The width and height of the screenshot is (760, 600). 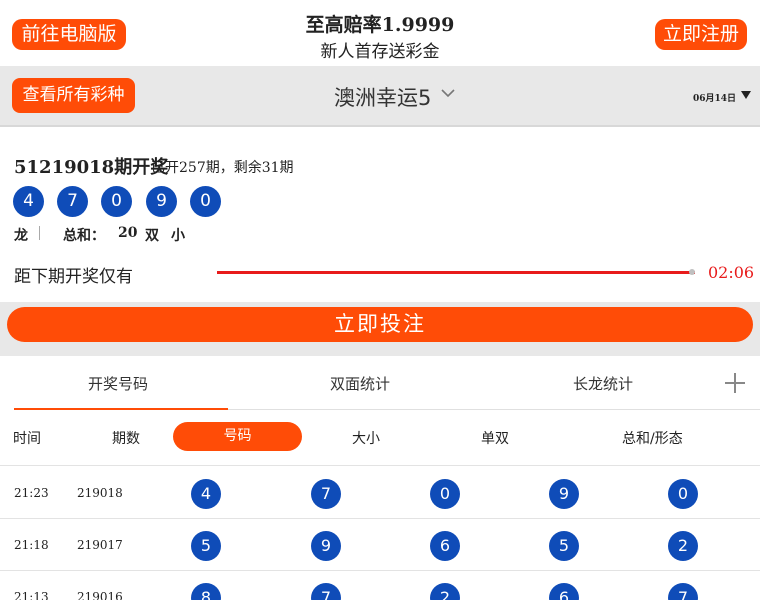 What do you see at coordinates (100, 595) in the screenshot?
I see `row-period: 219016` at bounding box center [100, 595].